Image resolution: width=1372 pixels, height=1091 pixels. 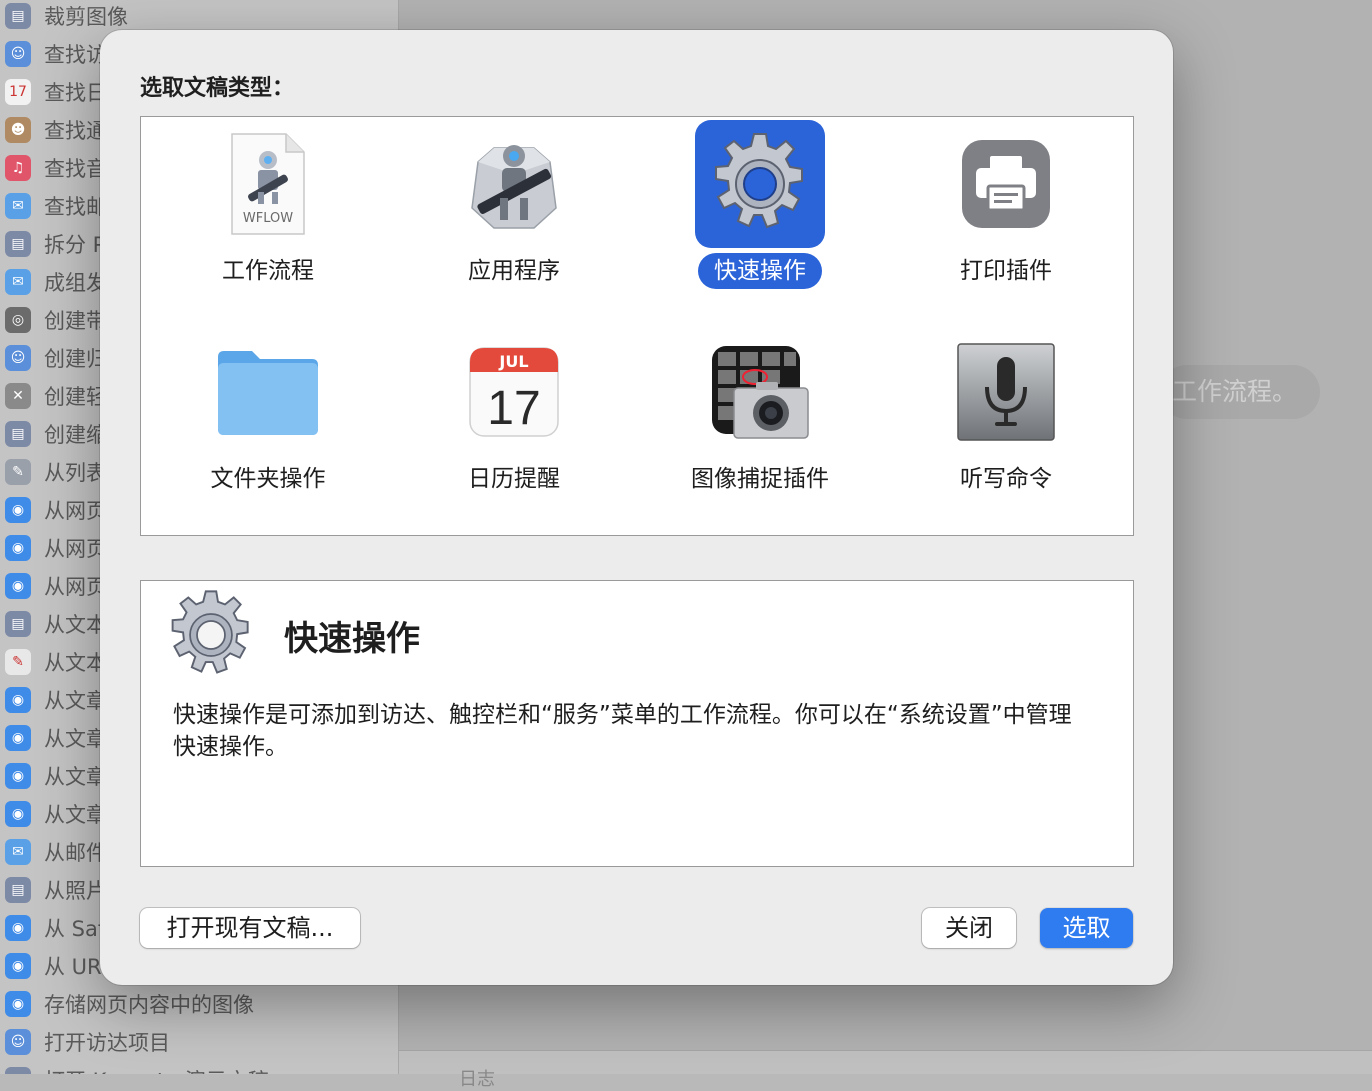 What do you see at coordinates (75, 207) in the screenshot?
I see `background-sidebar-item-label: 查找邮` at bounding box center [75, 207].